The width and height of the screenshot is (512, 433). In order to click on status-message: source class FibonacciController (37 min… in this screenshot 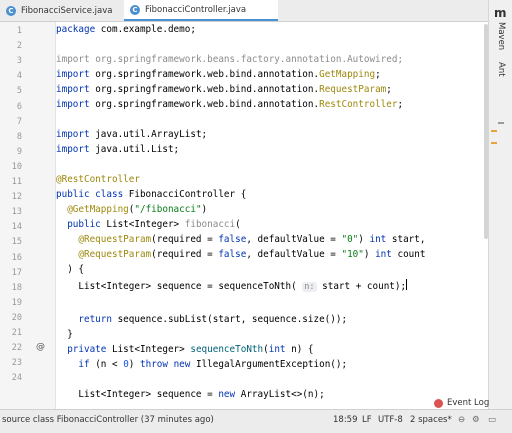, I will do `click(108, 420)`.